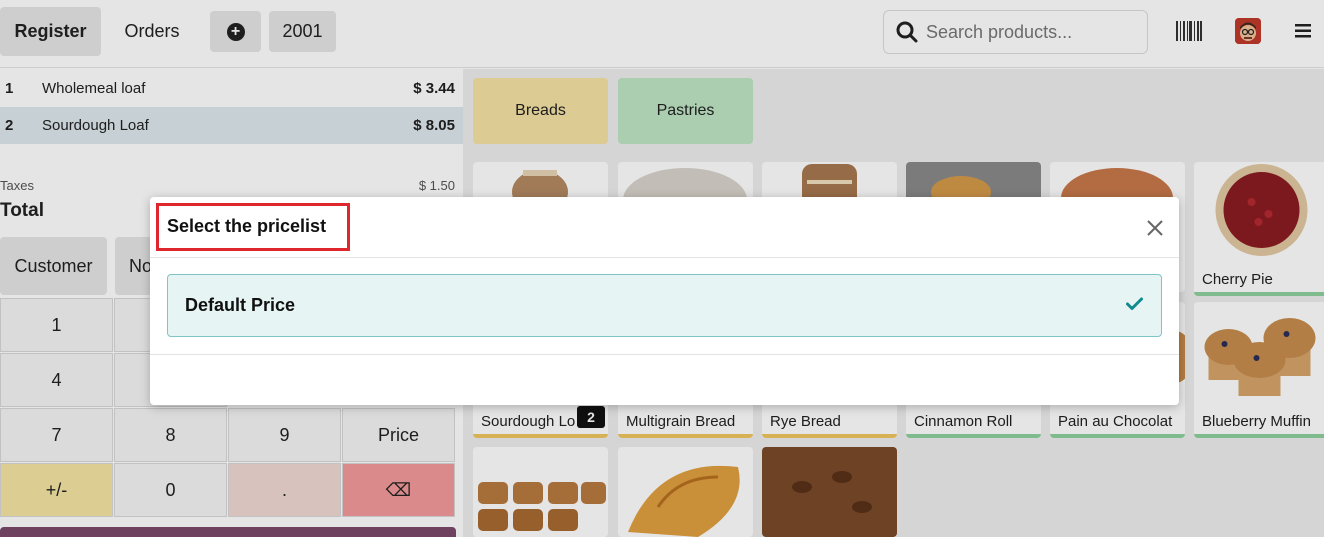 The image size is (1324, 537). Describe the element at coordinates (1134, 303) in the screenshot. I see `check-icon` at that location.